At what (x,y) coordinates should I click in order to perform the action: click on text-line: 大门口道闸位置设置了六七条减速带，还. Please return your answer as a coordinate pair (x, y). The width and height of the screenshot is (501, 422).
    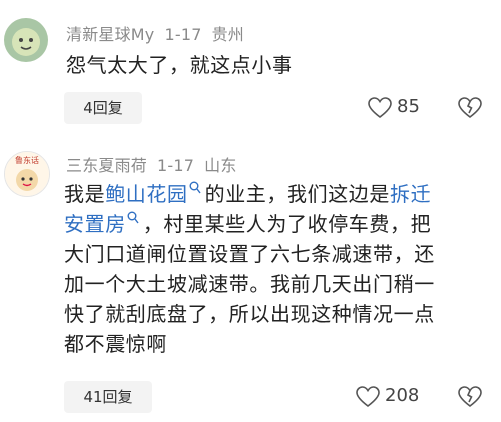
    Looking at the image, I should click on (249, 254).